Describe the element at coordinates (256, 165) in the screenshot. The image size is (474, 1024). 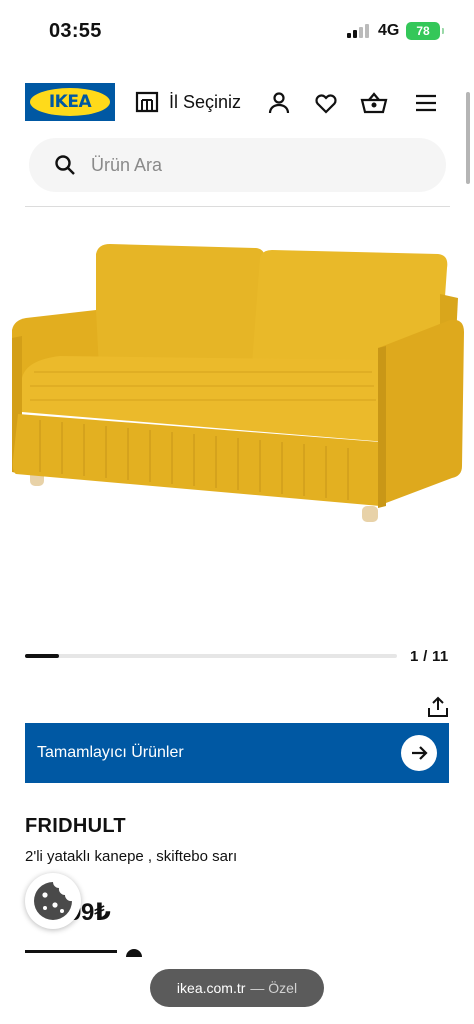
I see `search-input` at that location.